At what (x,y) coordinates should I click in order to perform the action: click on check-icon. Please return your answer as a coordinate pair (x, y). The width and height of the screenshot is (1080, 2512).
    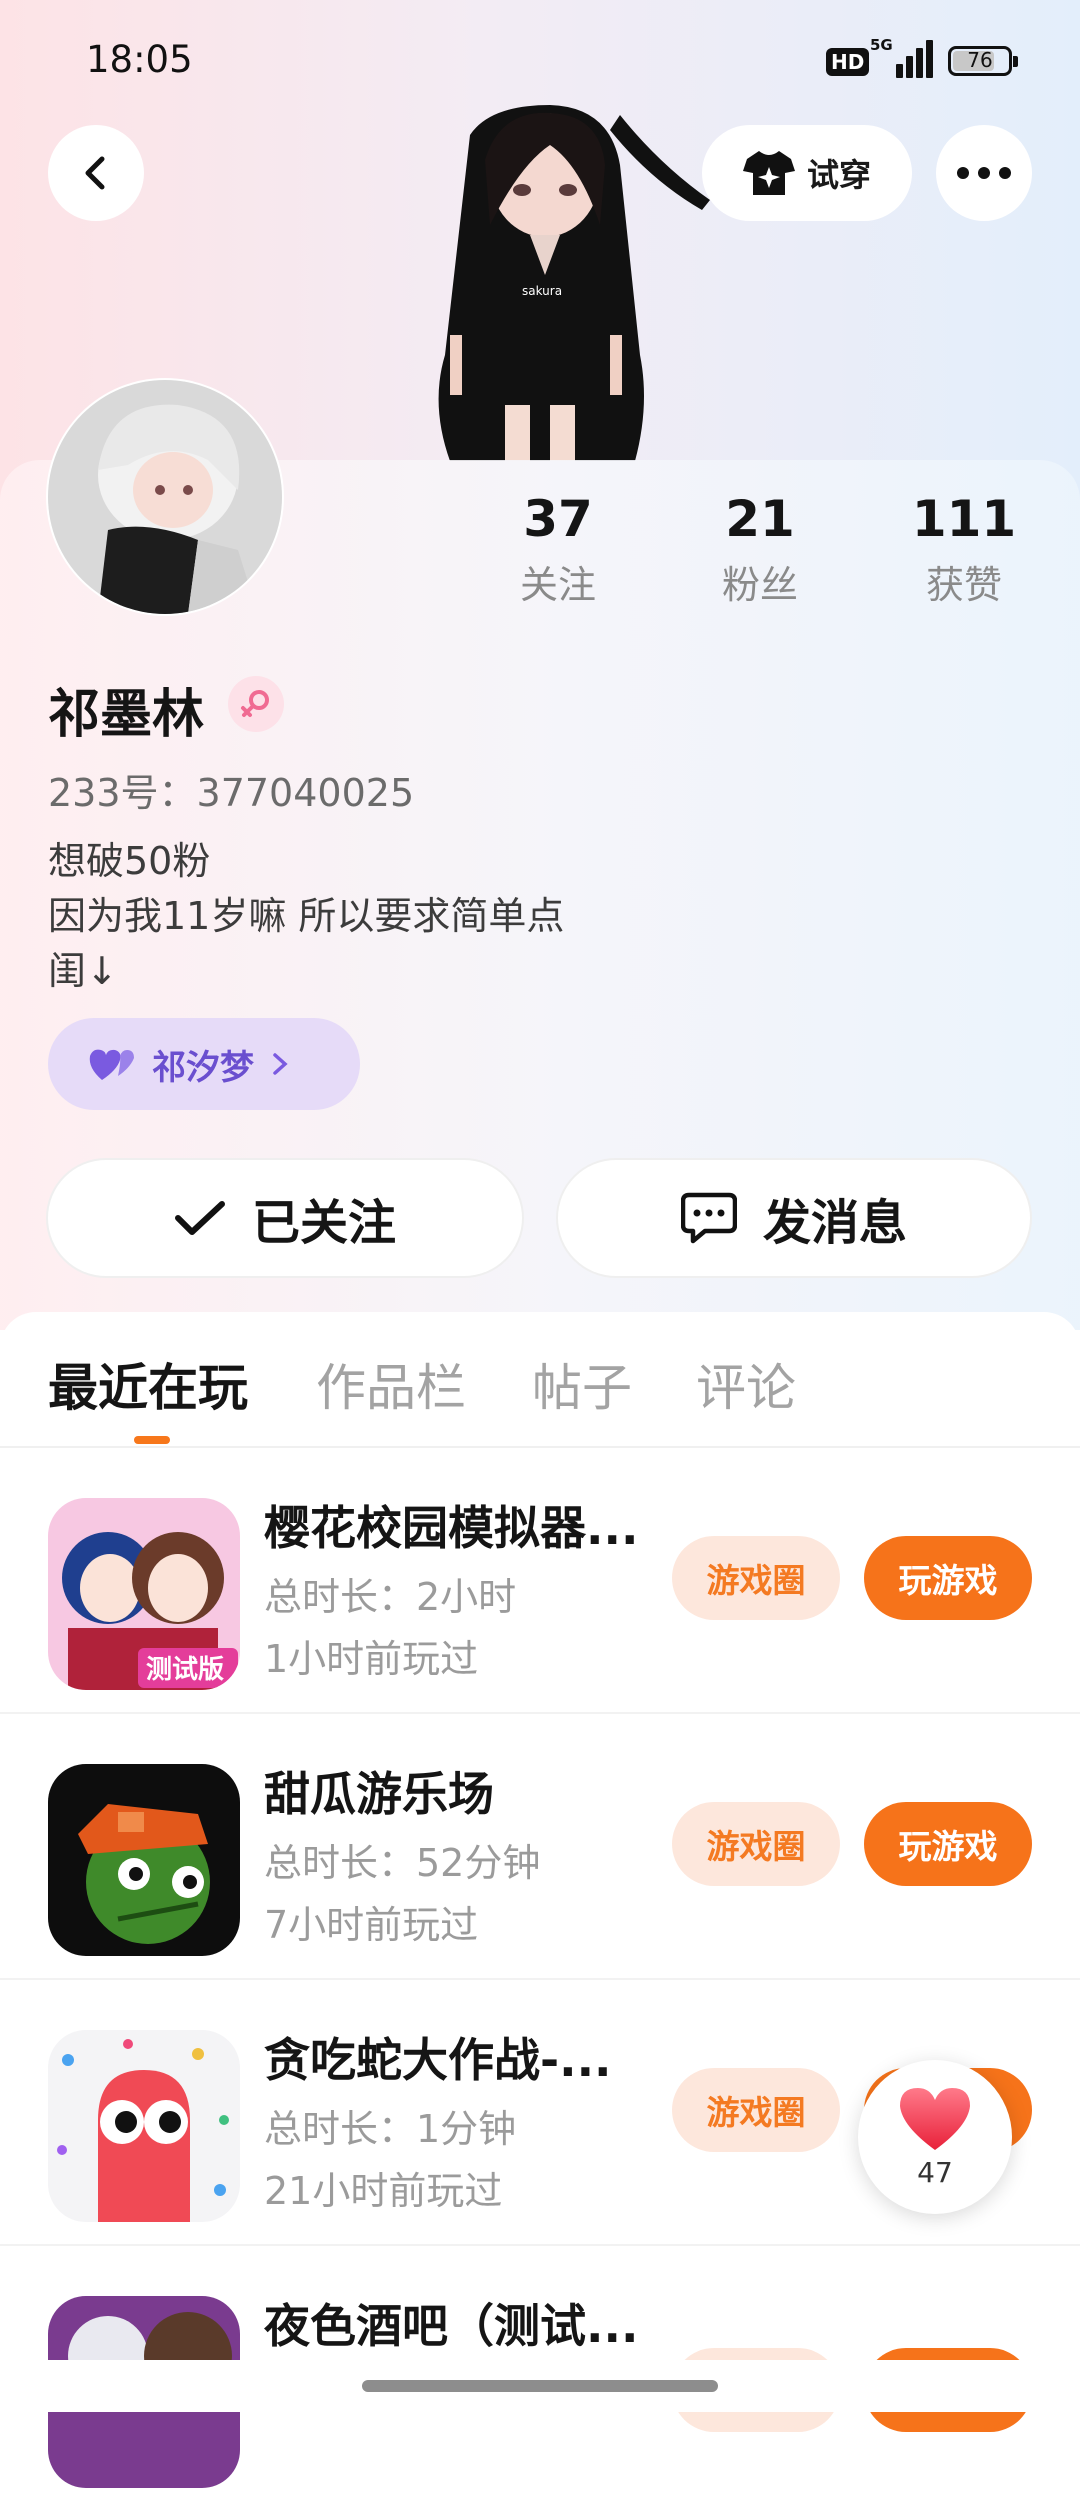
    Looking at the image, I should click on (199, 1218).